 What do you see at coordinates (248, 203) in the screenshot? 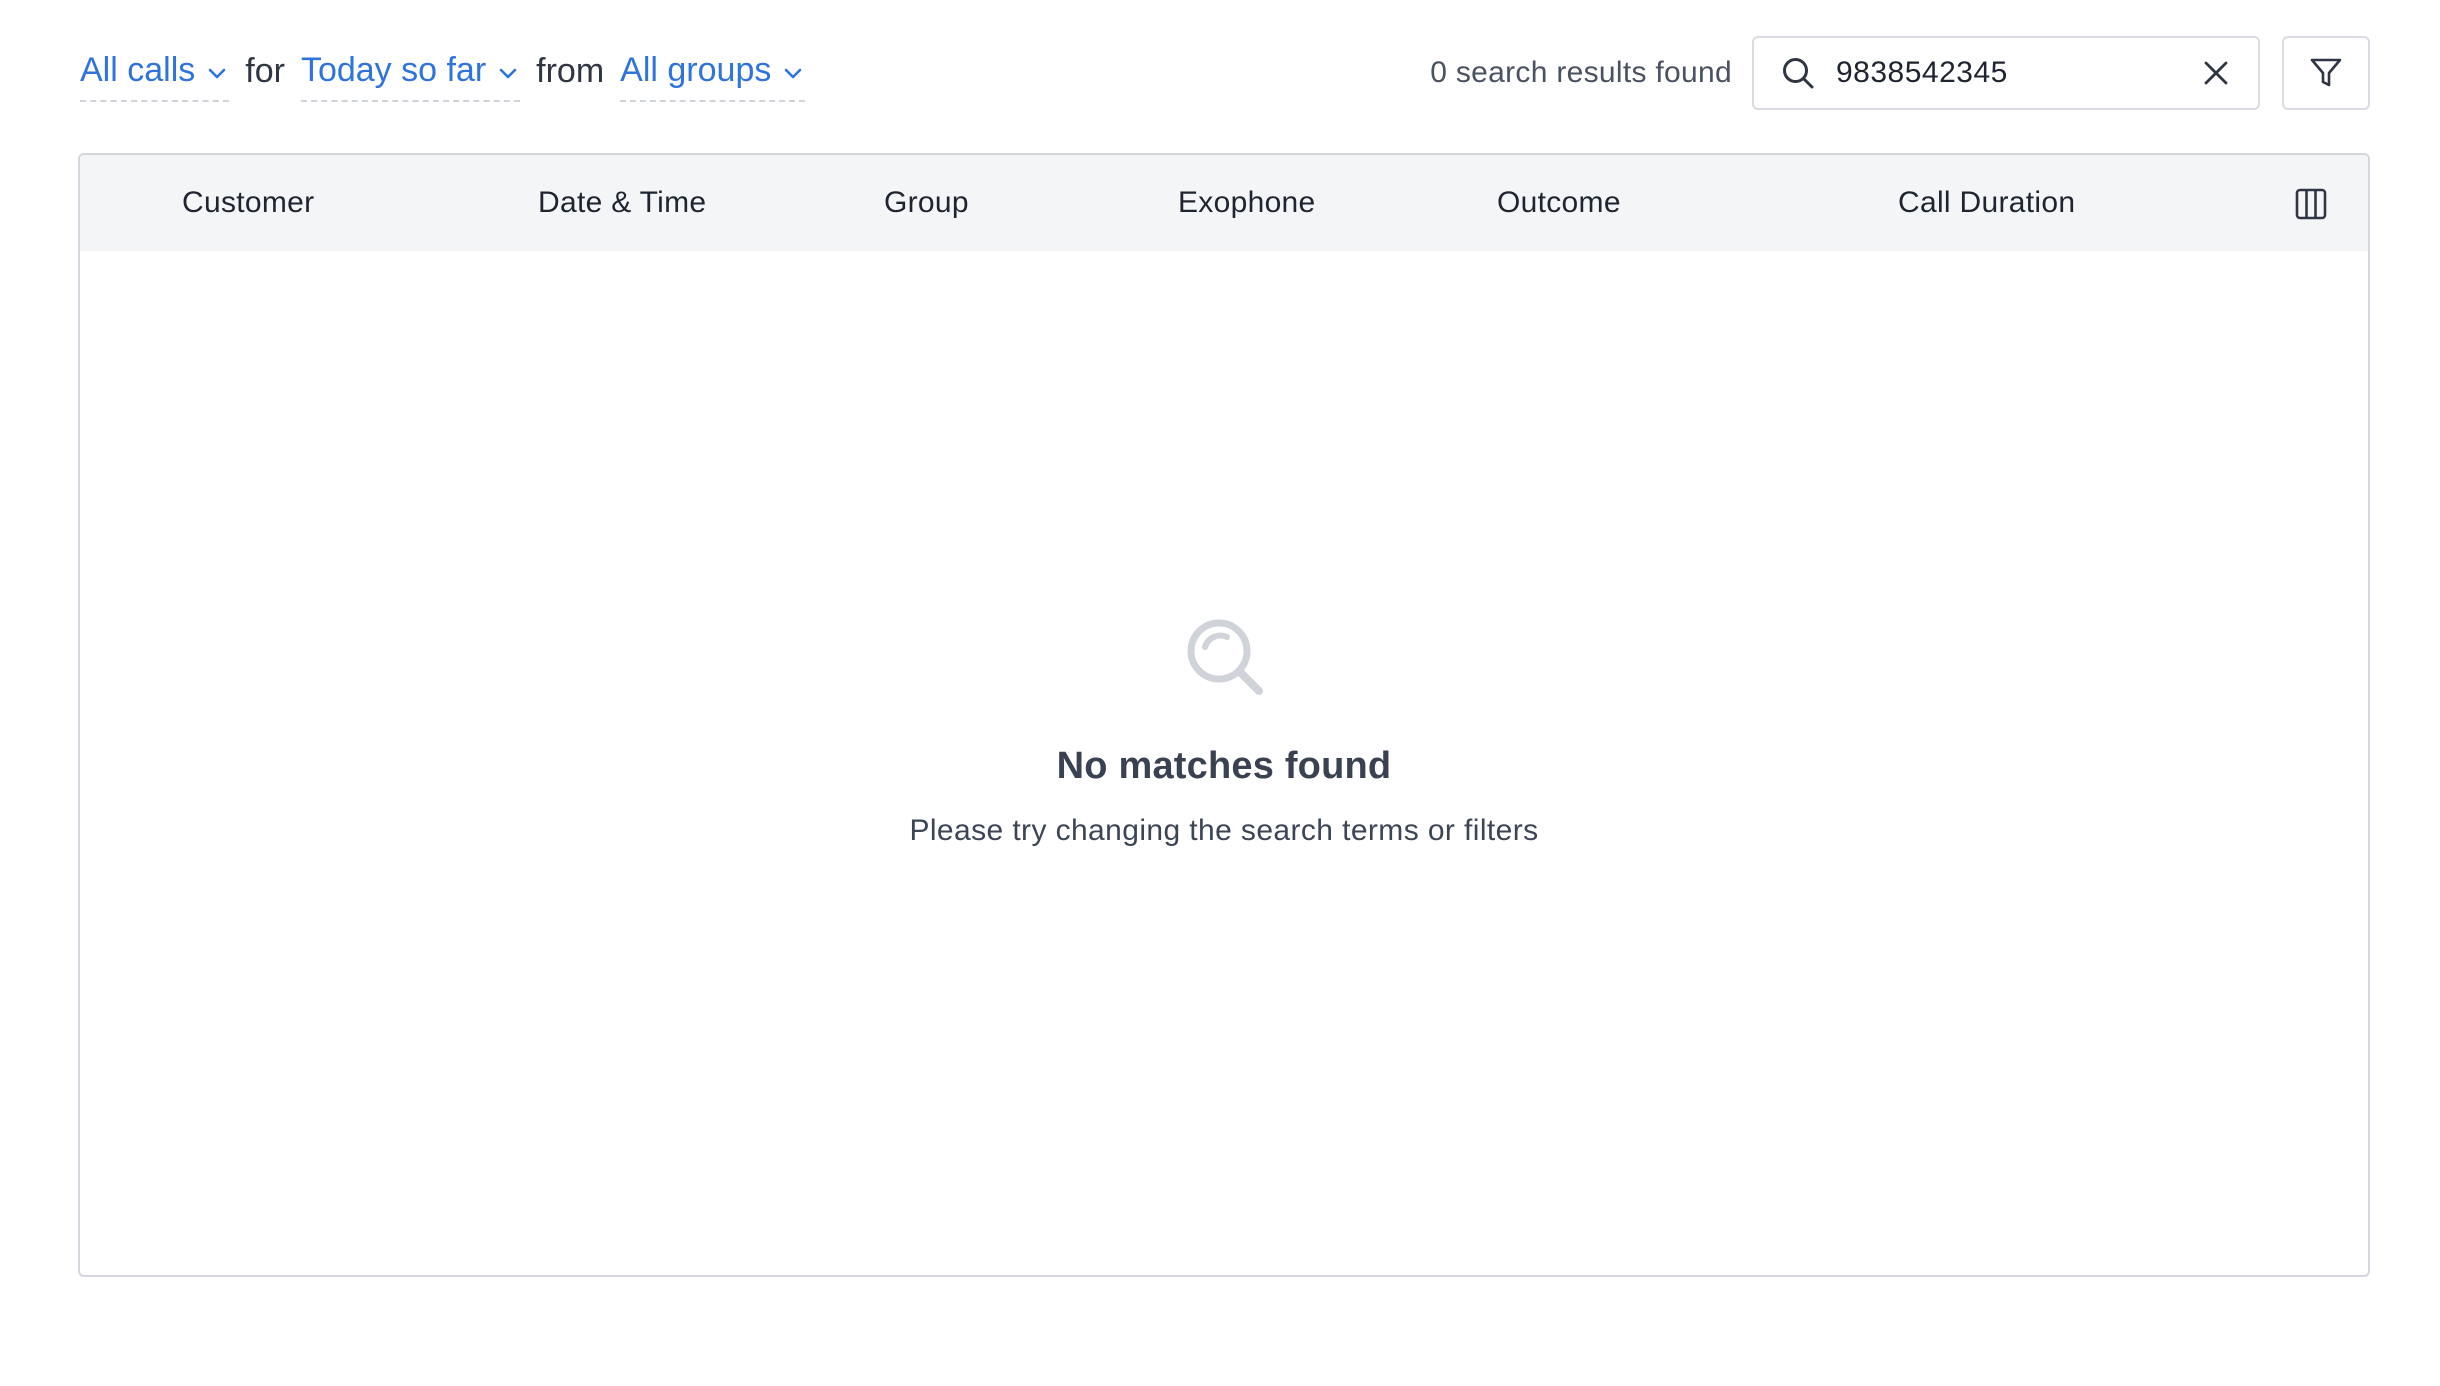
I see `column-header-customer: Customer` at bounding box center [248, 203].